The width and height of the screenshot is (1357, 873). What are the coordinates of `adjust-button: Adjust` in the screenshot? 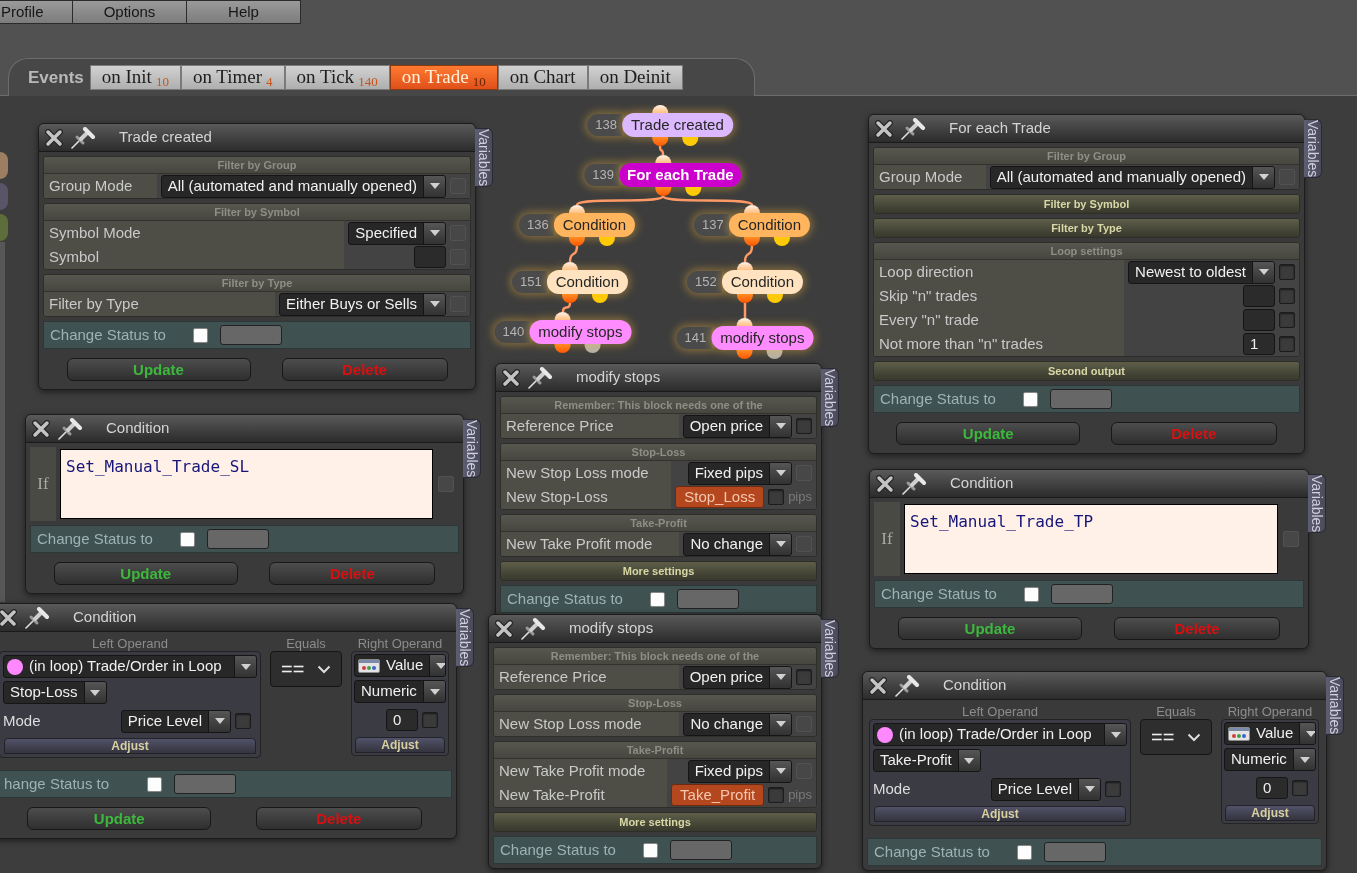 It's located at (400, 745).